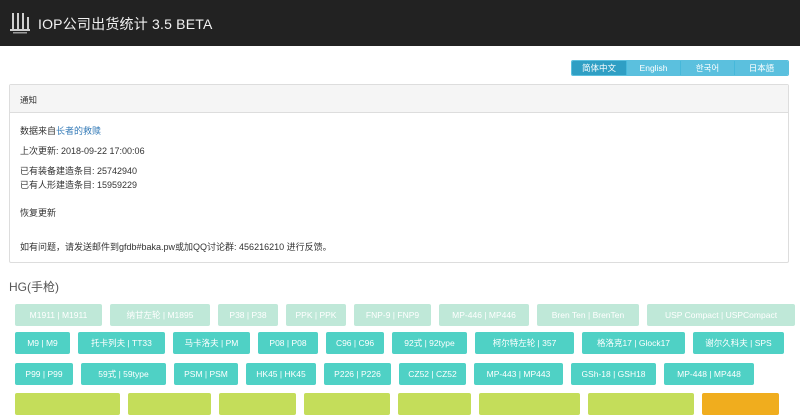 The height and width of the screenshot is (415, 800). I want to click on doll-count-text: 已有人形建造条目: 15959229, so click(79, 185).